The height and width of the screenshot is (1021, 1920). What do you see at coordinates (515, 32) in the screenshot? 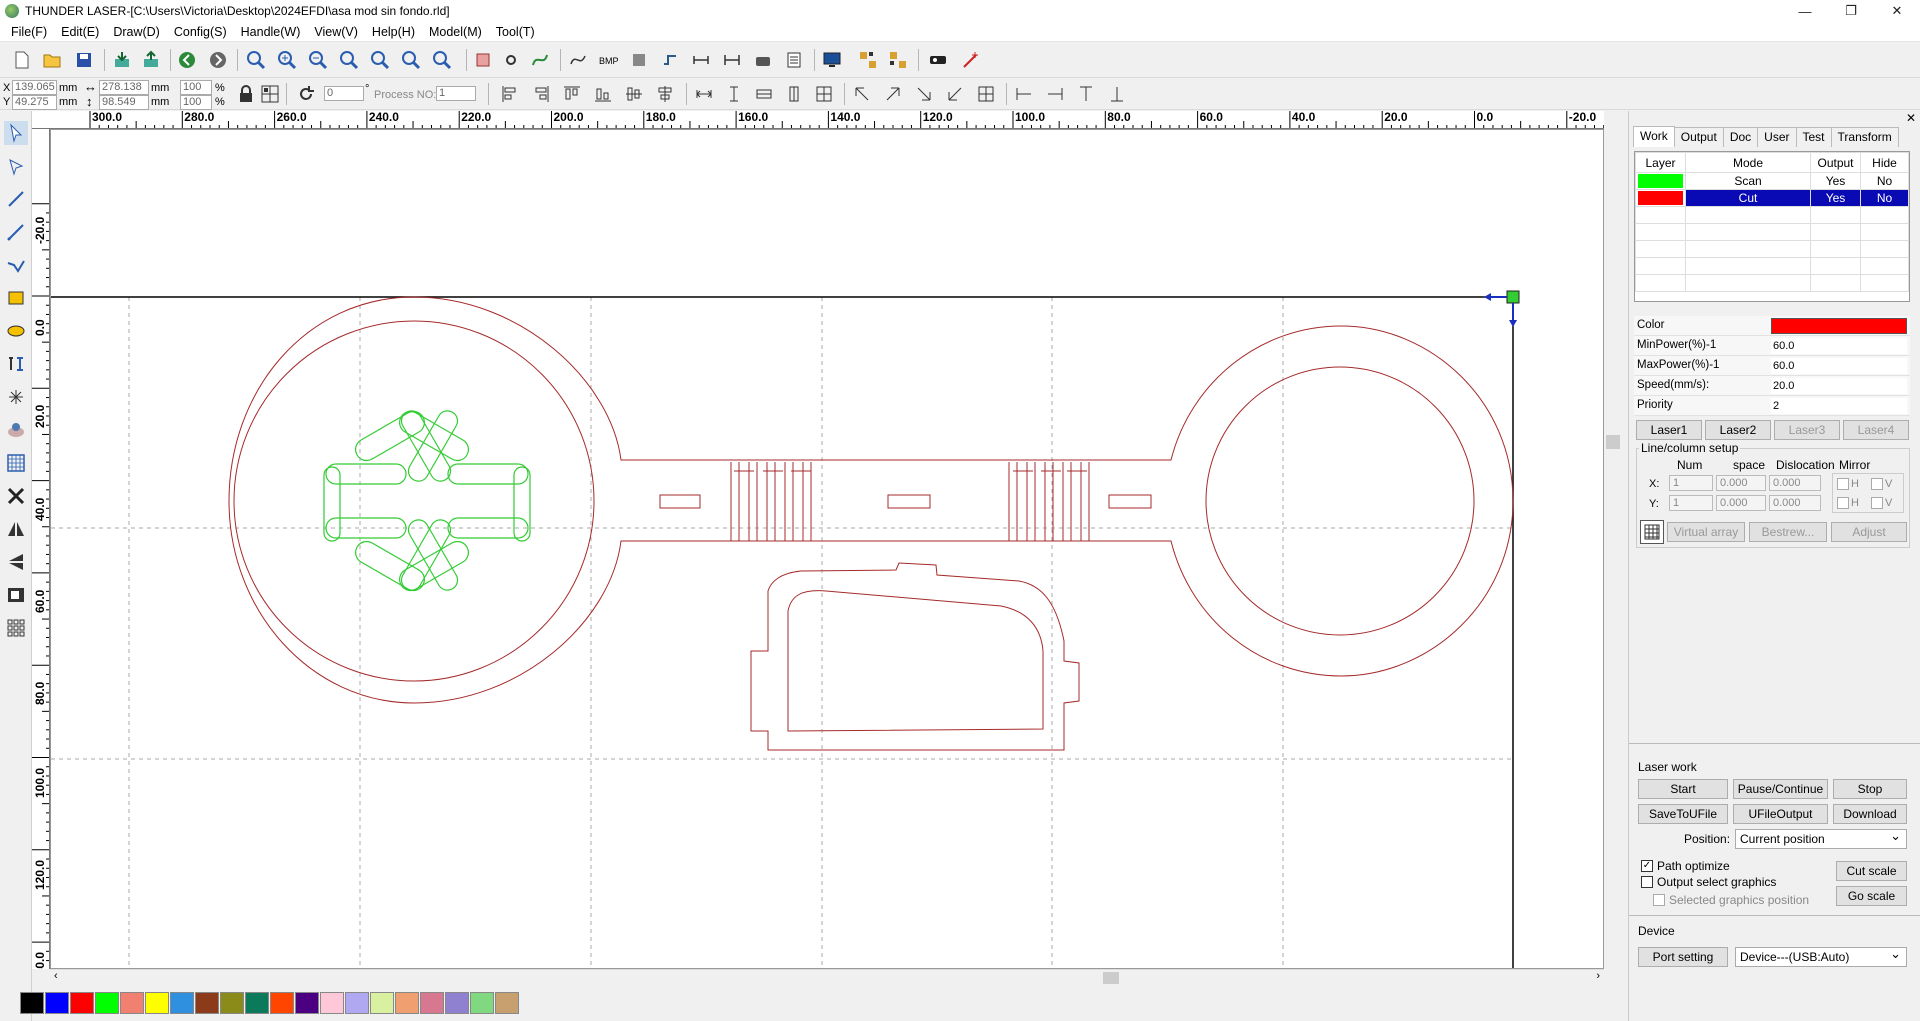
I see `menu-tool: Tool(T)` at bounding box center [515, 32].